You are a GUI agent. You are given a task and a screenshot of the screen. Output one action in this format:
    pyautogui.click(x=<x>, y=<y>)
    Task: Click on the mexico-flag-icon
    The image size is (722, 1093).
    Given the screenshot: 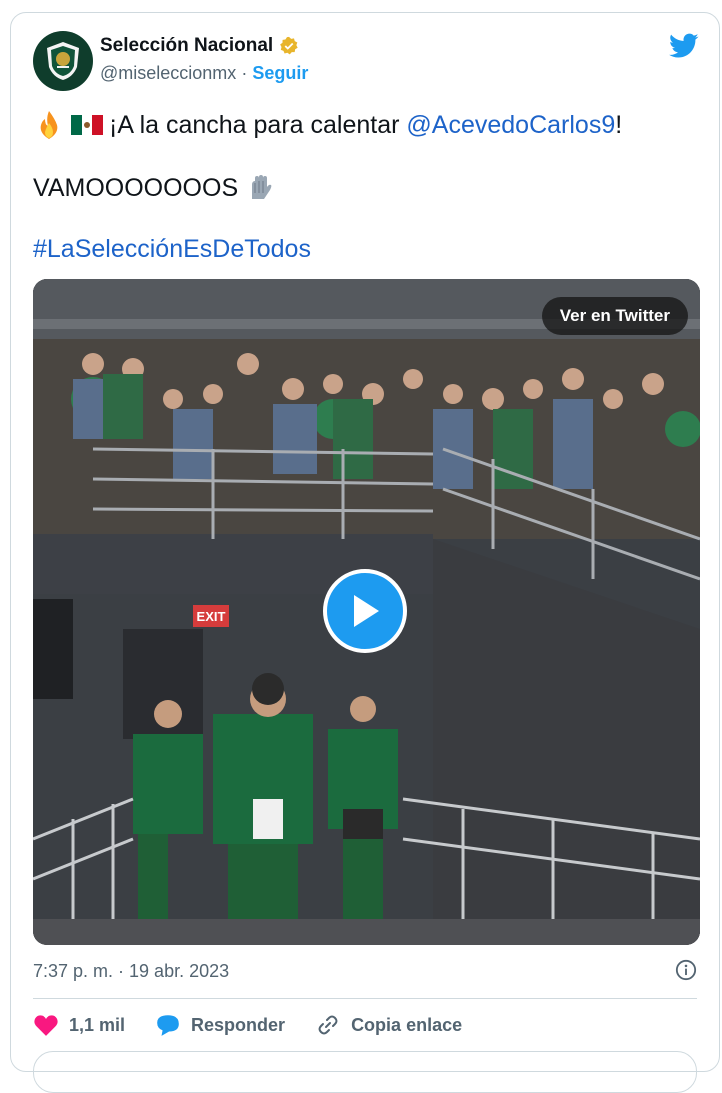 What is the action you would take?
    pyautogui.click(x=87, y=125)
    